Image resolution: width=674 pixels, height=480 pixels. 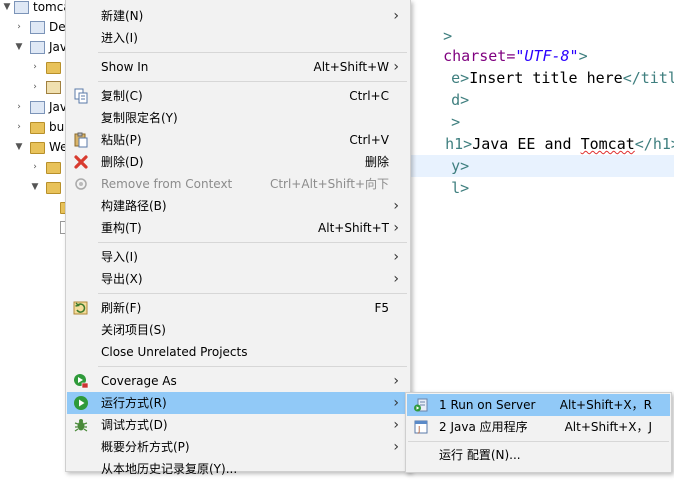 What do you see at coordinates (418, 429) in the screenshot?
I see `svg-text: J` at bounding box center [418, 429].